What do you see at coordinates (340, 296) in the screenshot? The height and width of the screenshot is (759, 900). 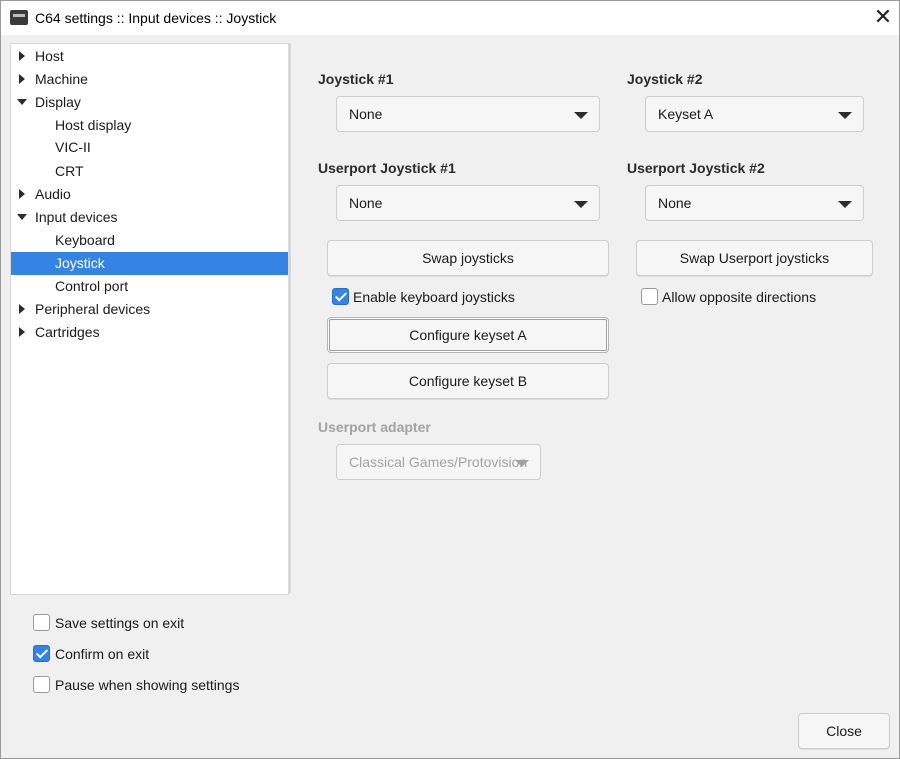 I see `enable-keyboard-joysticks-checkbox` at bounding box center [340, 296].